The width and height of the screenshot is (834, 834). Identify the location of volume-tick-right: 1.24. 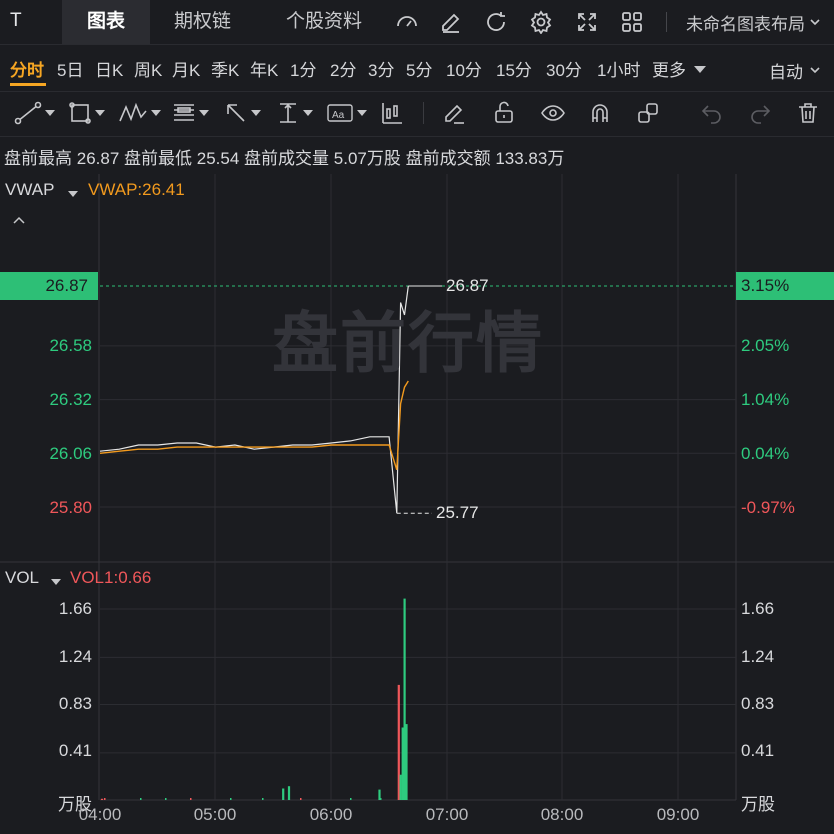
(758, 656).